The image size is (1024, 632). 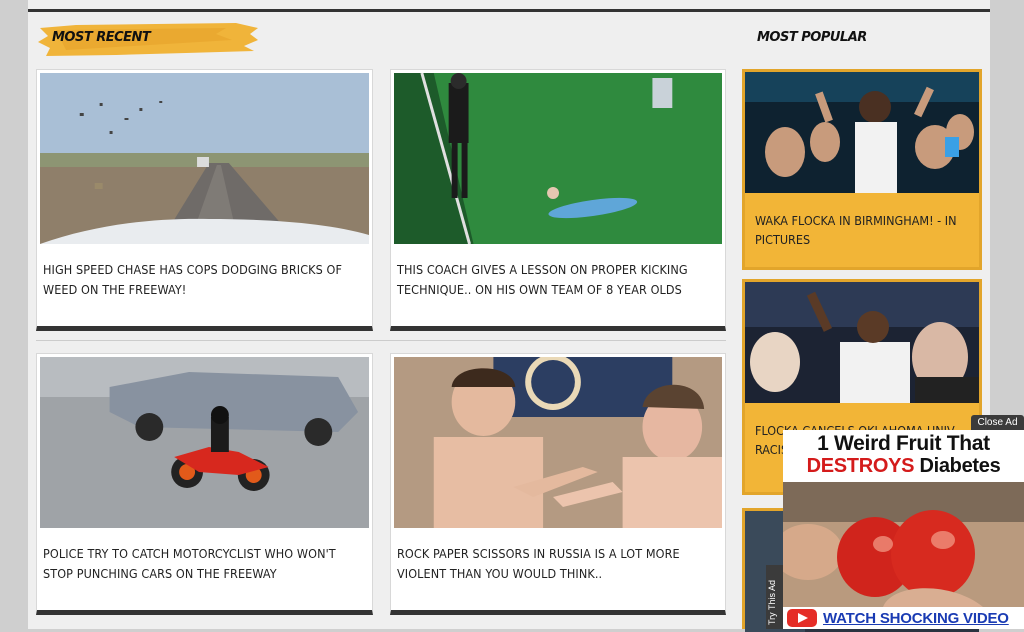 What do you see at coordinates (997, 422) in the screenshot?
I see `close-ad-button: Close Ad` at bounding box center [997, 422].